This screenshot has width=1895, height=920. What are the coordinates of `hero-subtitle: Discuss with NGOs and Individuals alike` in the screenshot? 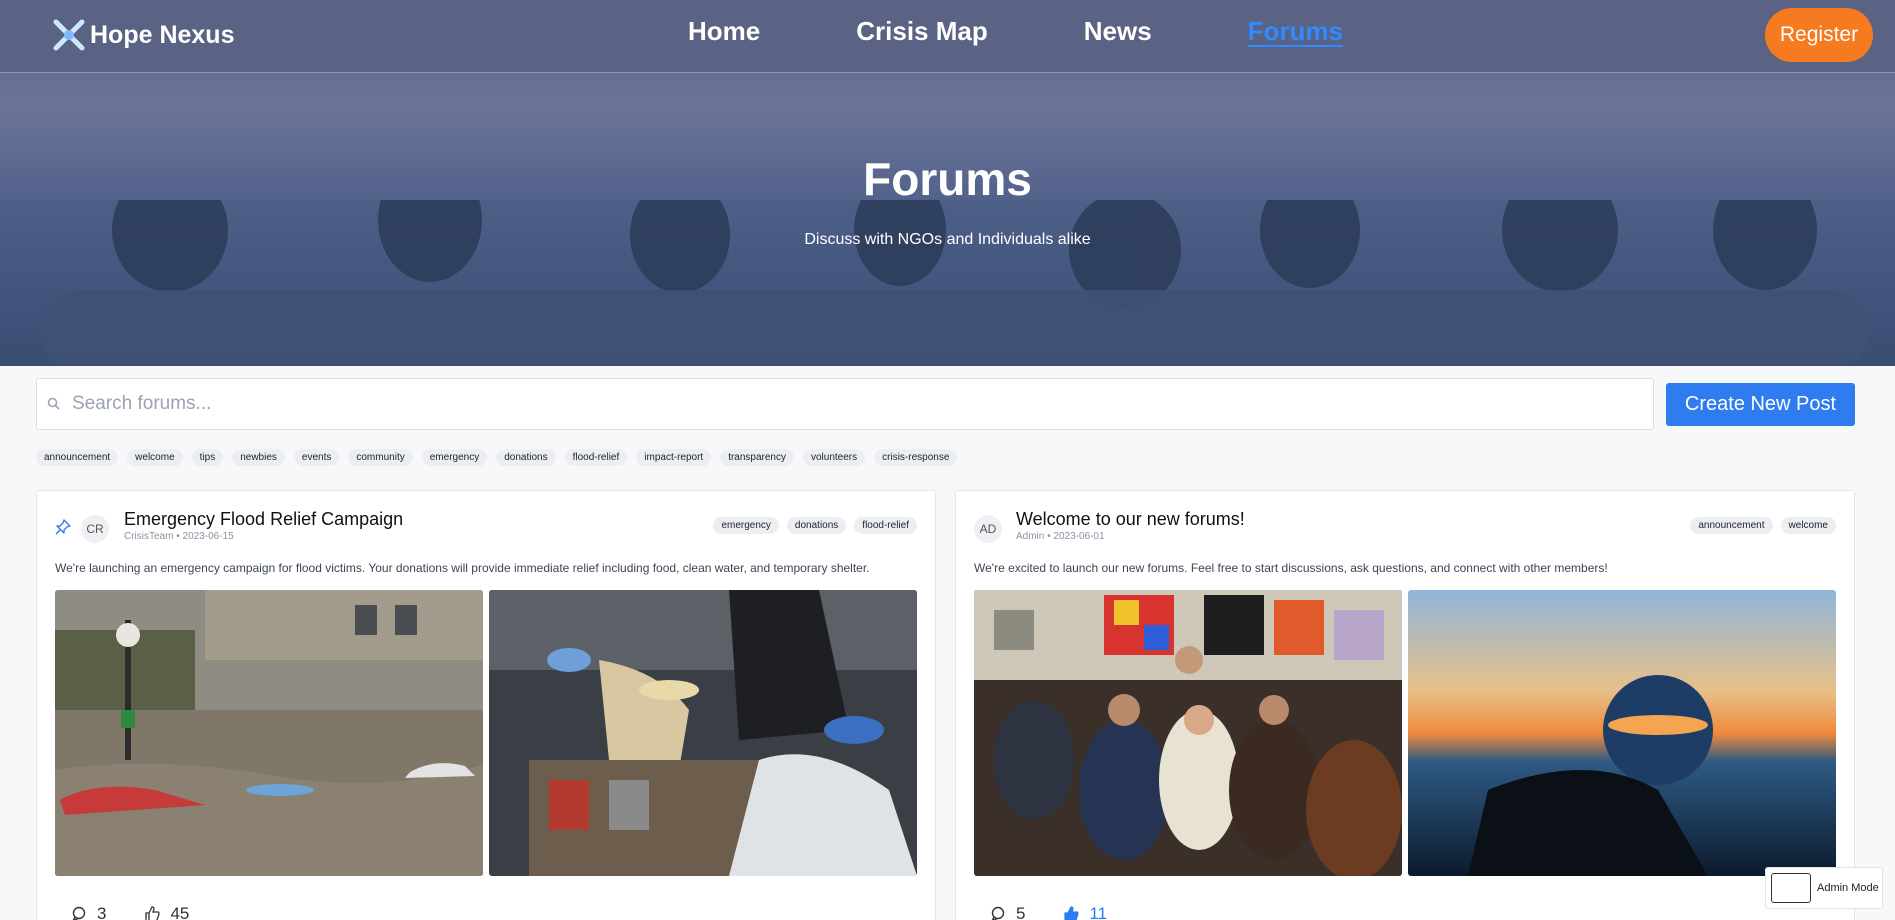 It's located at (947, 239).